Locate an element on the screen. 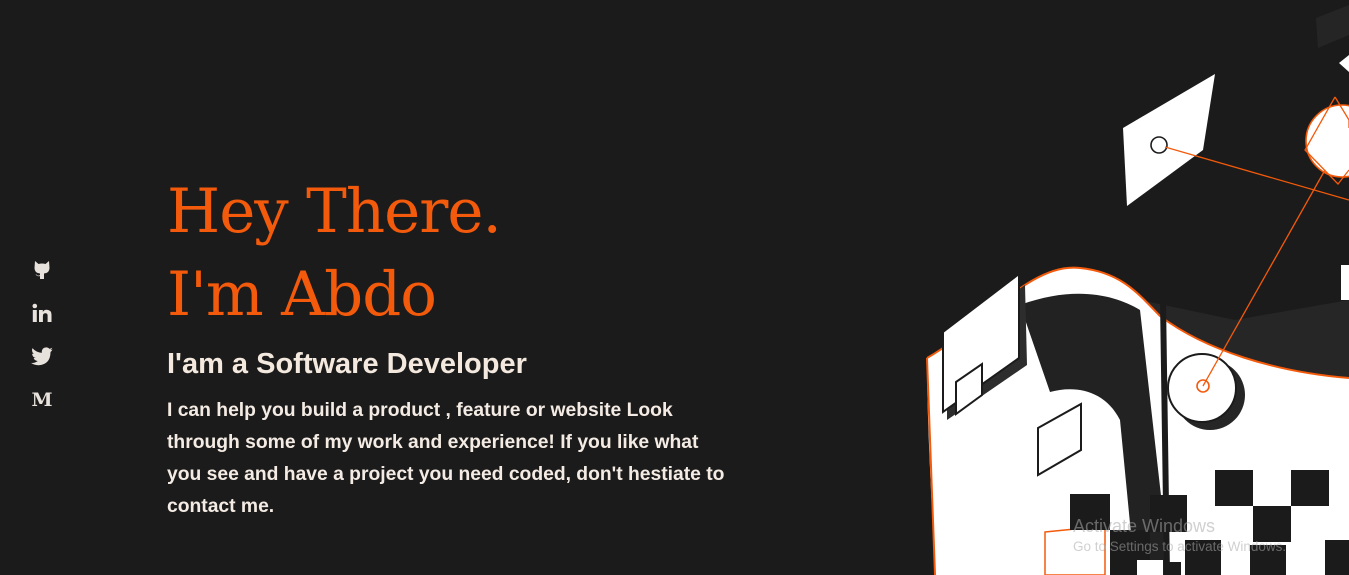 The height and width of the screenshot is (575, 1349). github-icon is located at coordinates (42, 269).